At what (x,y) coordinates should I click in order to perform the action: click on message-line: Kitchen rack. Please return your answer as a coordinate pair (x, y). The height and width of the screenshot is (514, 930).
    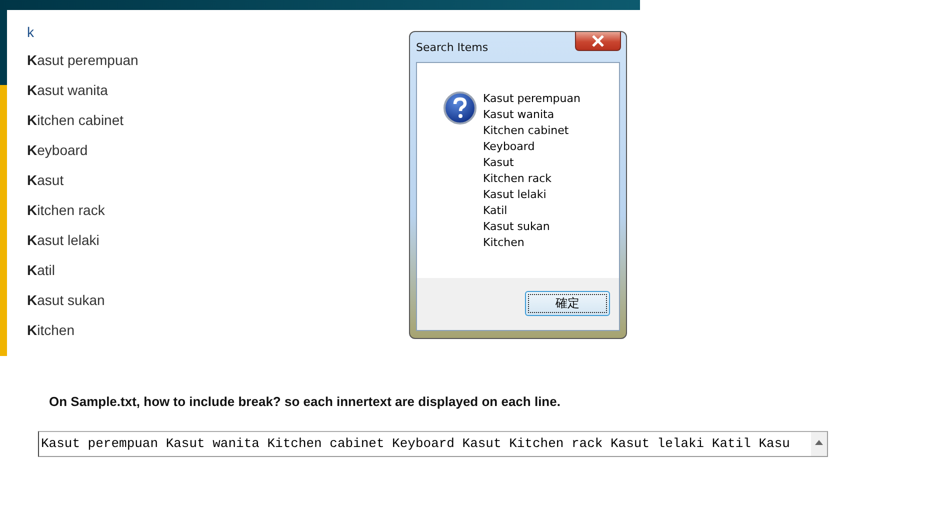
    Looking at the image, I should click on (518, 179).